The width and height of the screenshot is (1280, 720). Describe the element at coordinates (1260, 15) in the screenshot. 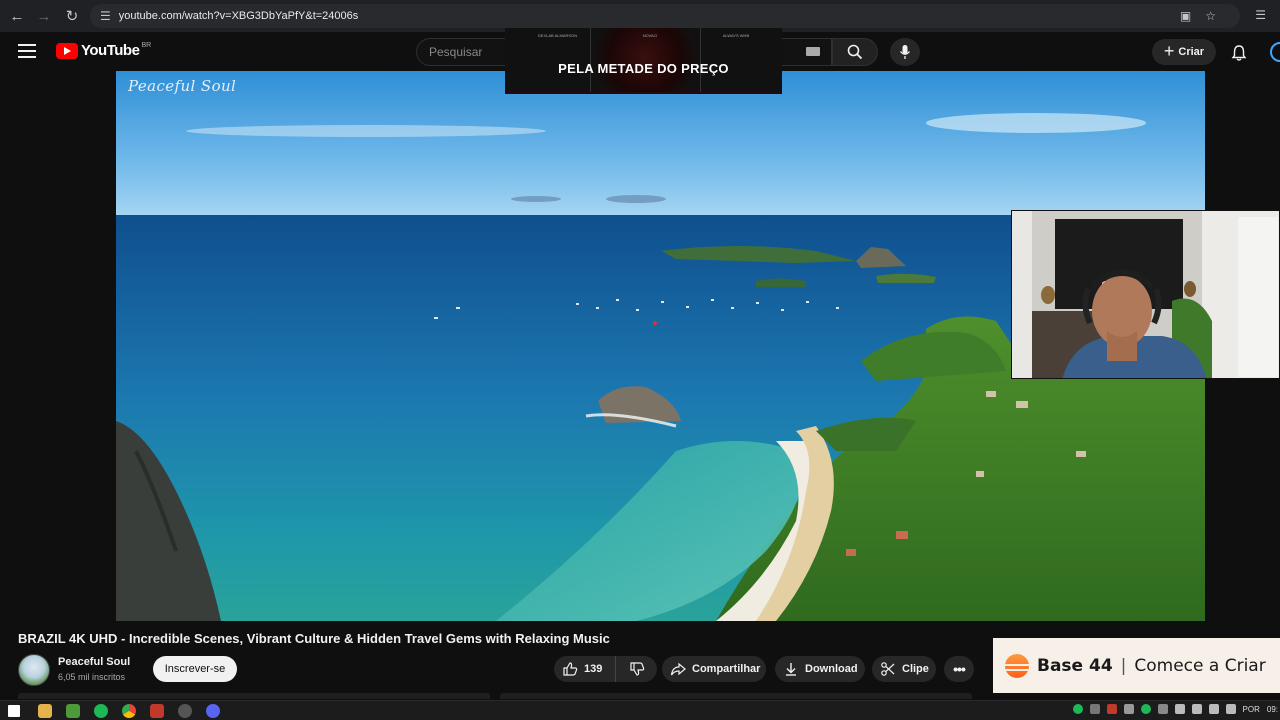

I see `browser-menu-icon: ☰` at that location.